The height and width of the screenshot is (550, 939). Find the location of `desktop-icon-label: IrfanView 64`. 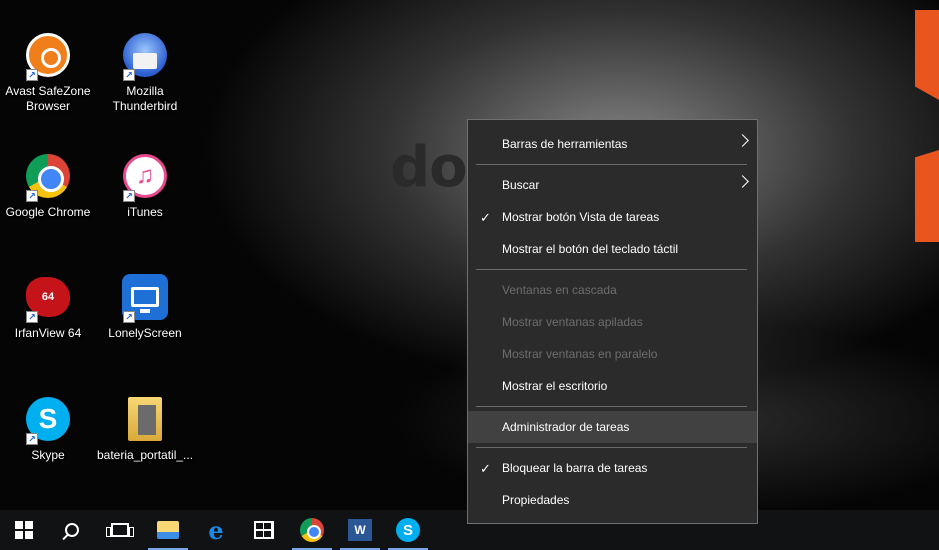

desktop-icon-label: IrfanView 64 is located at coordinates (48, 333).